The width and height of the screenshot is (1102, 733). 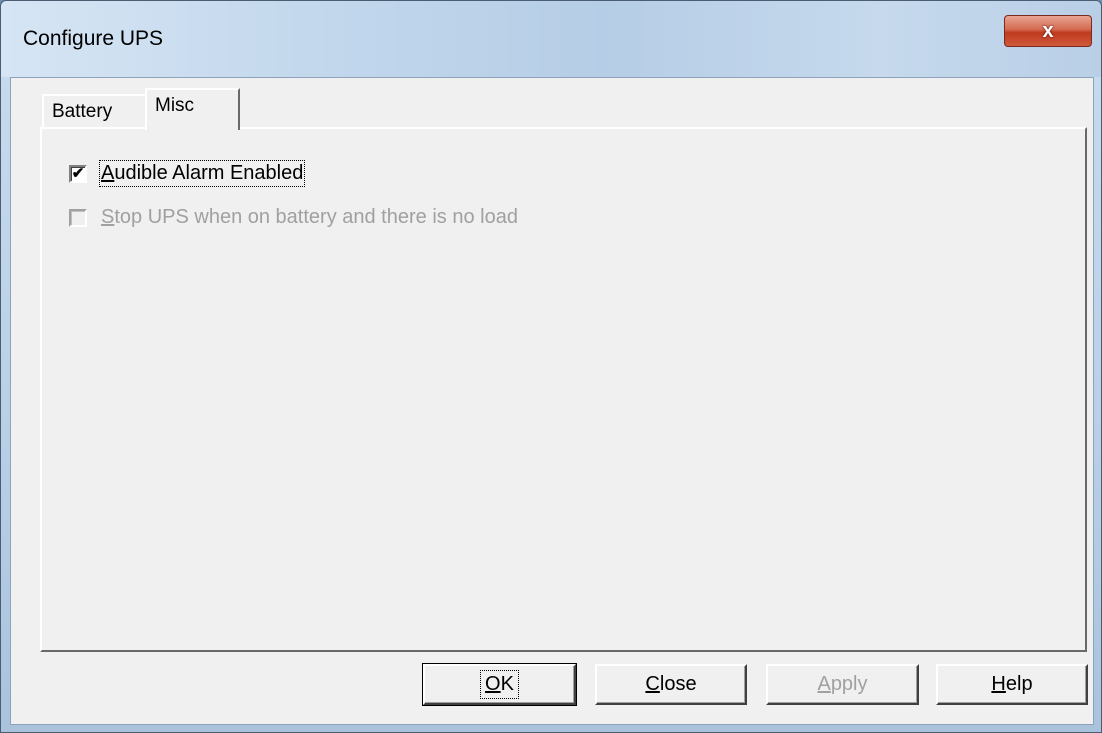 What do you see at coordinates (209, 173) in the screenshot?
I see `audible-alarm-text: udible Alarm Enabled` at bounding box center [209, 173].